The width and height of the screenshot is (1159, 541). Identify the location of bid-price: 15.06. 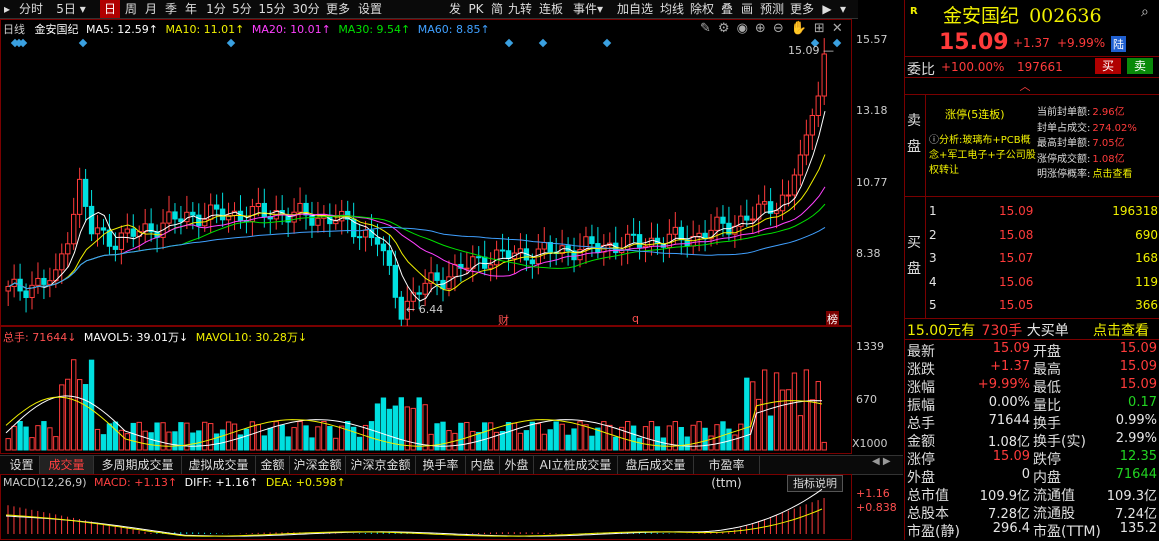
(1016, 281).